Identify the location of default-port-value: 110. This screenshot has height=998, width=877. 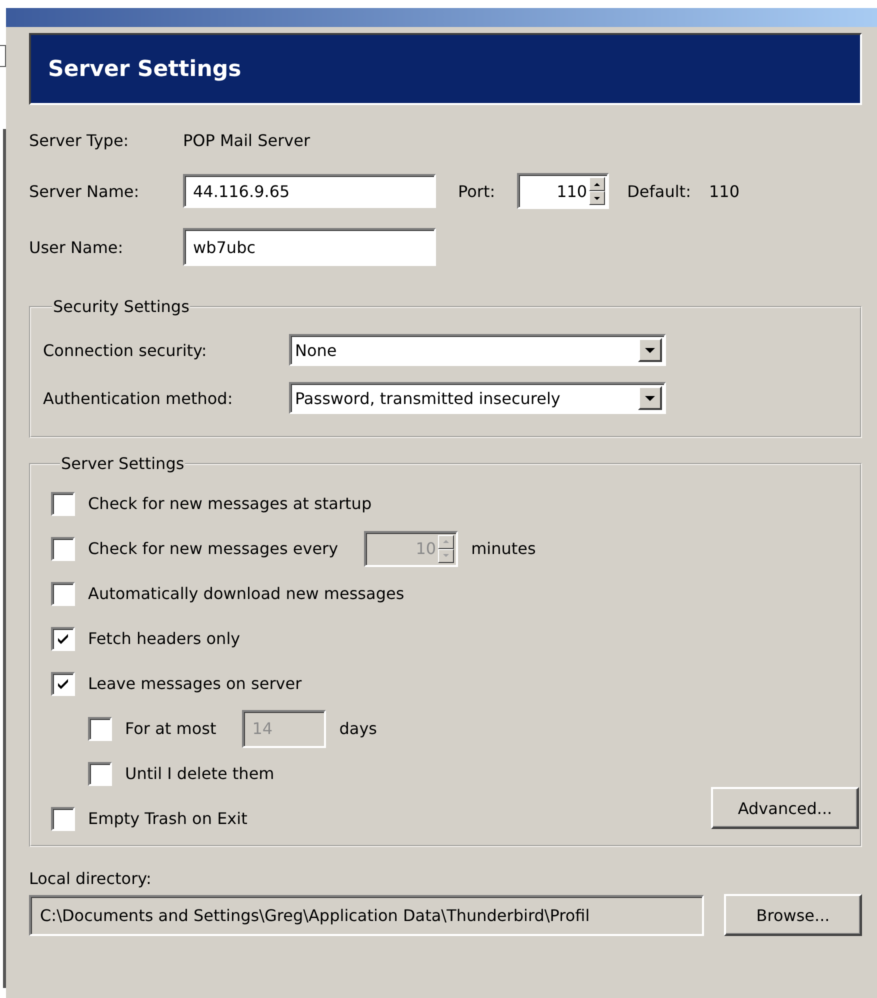
(724, 191).